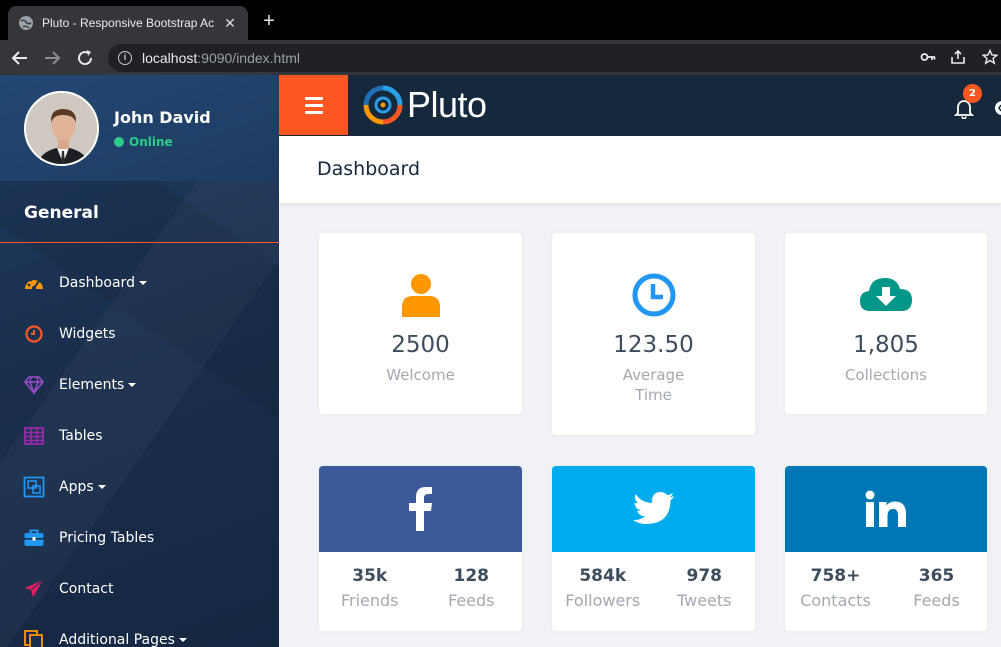 The width and height of the screenshot is (1001, 647). What do you see at coordinates (162, 117) in the screenshot?
I see `user-name: John David` at bounding box center [162, 117].